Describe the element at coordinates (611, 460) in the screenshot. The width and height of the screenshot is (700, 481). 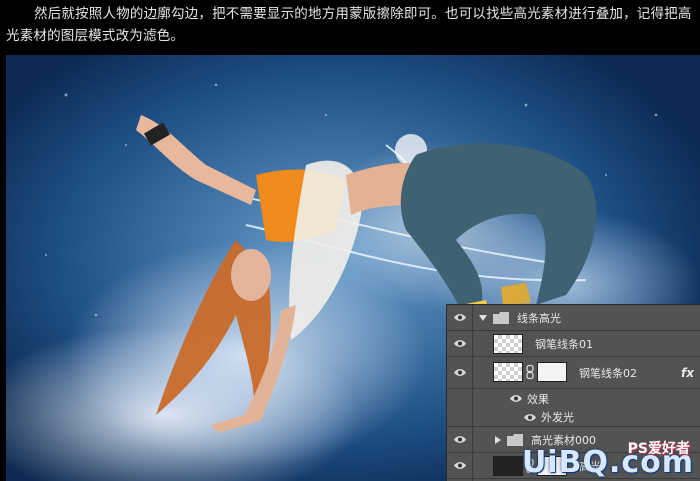
I see `site-watermark: PS爱好者 UiBQ.com` at that location.